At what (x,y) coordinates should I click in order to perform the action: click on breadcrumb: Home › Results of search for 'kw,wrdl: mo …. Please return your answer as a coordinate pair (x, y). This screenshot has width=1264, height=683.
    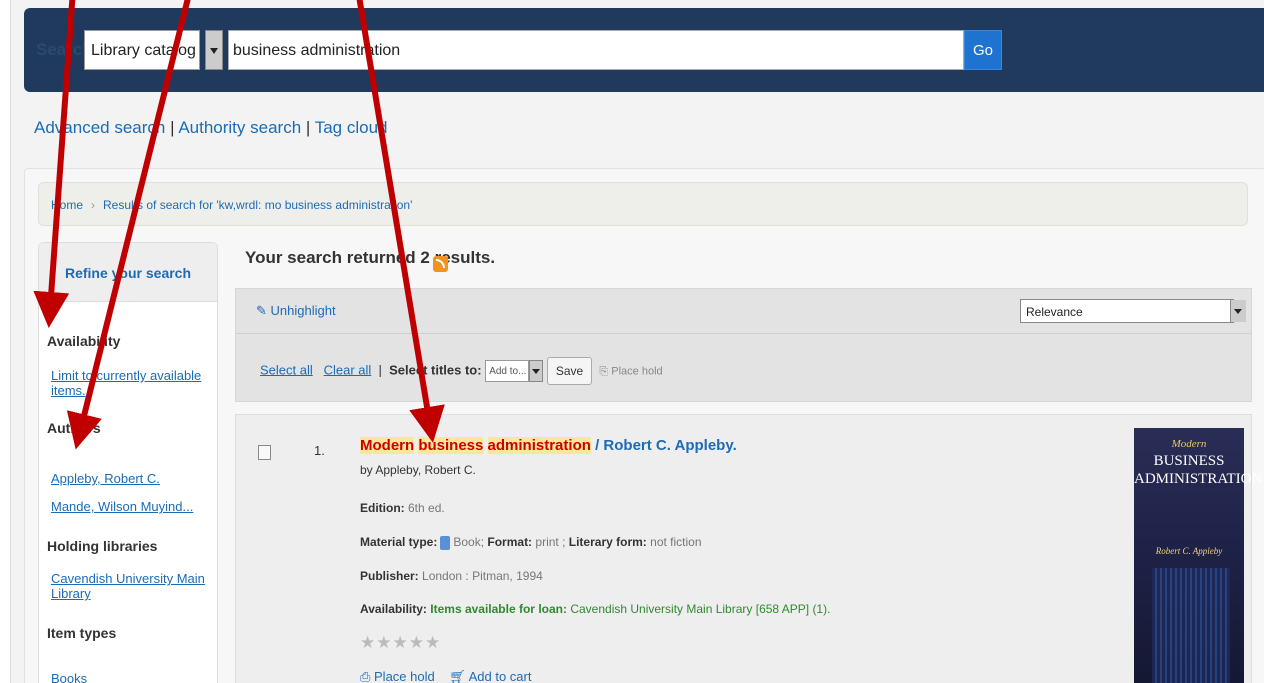
    Looking at the image, I should click on (643, 204).